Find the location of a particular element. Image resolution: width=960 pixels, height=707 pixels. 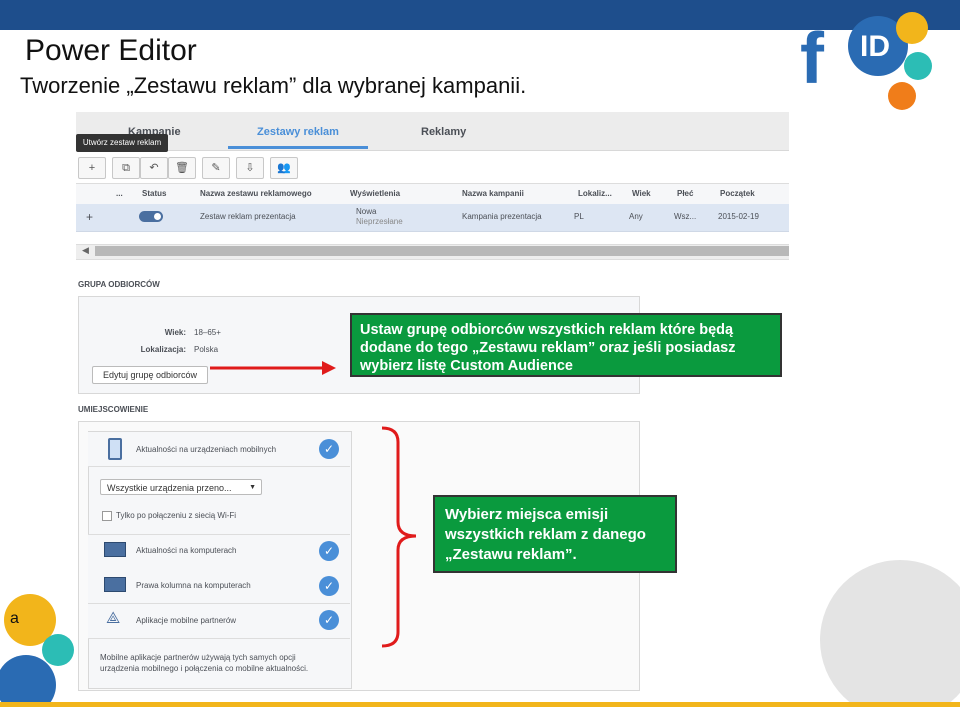

age-label: Wiek: is located at coordinates (175, 332).